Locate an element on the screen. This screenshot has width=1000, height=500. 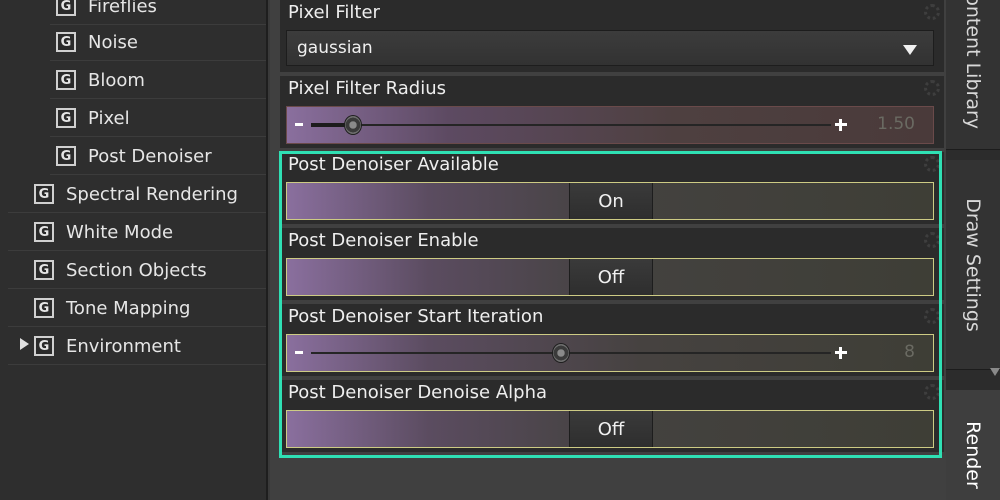
property-label: Post Denoiser Denoise Alpha is located at coordinates (418, 392).